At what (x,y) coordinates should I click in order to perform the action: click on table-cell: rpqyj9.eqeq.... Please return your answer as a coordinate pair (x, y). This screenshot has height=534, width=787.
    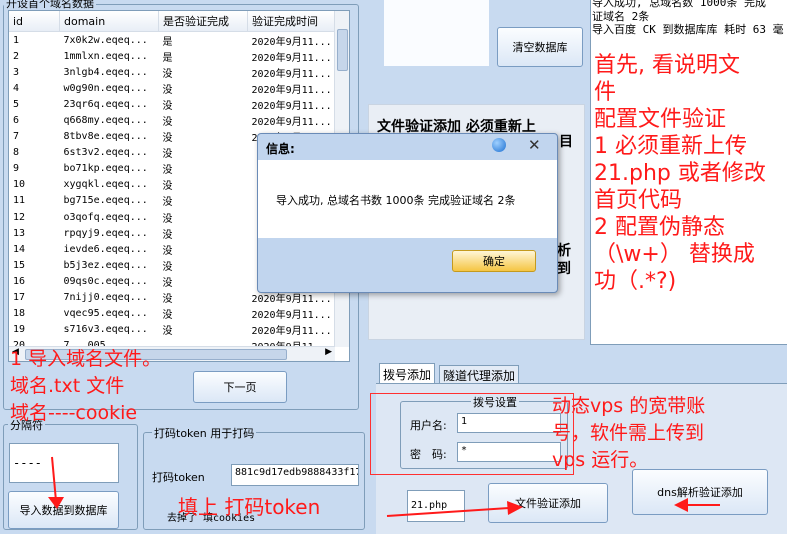
    Looking at the image, I should click on (105, 233).